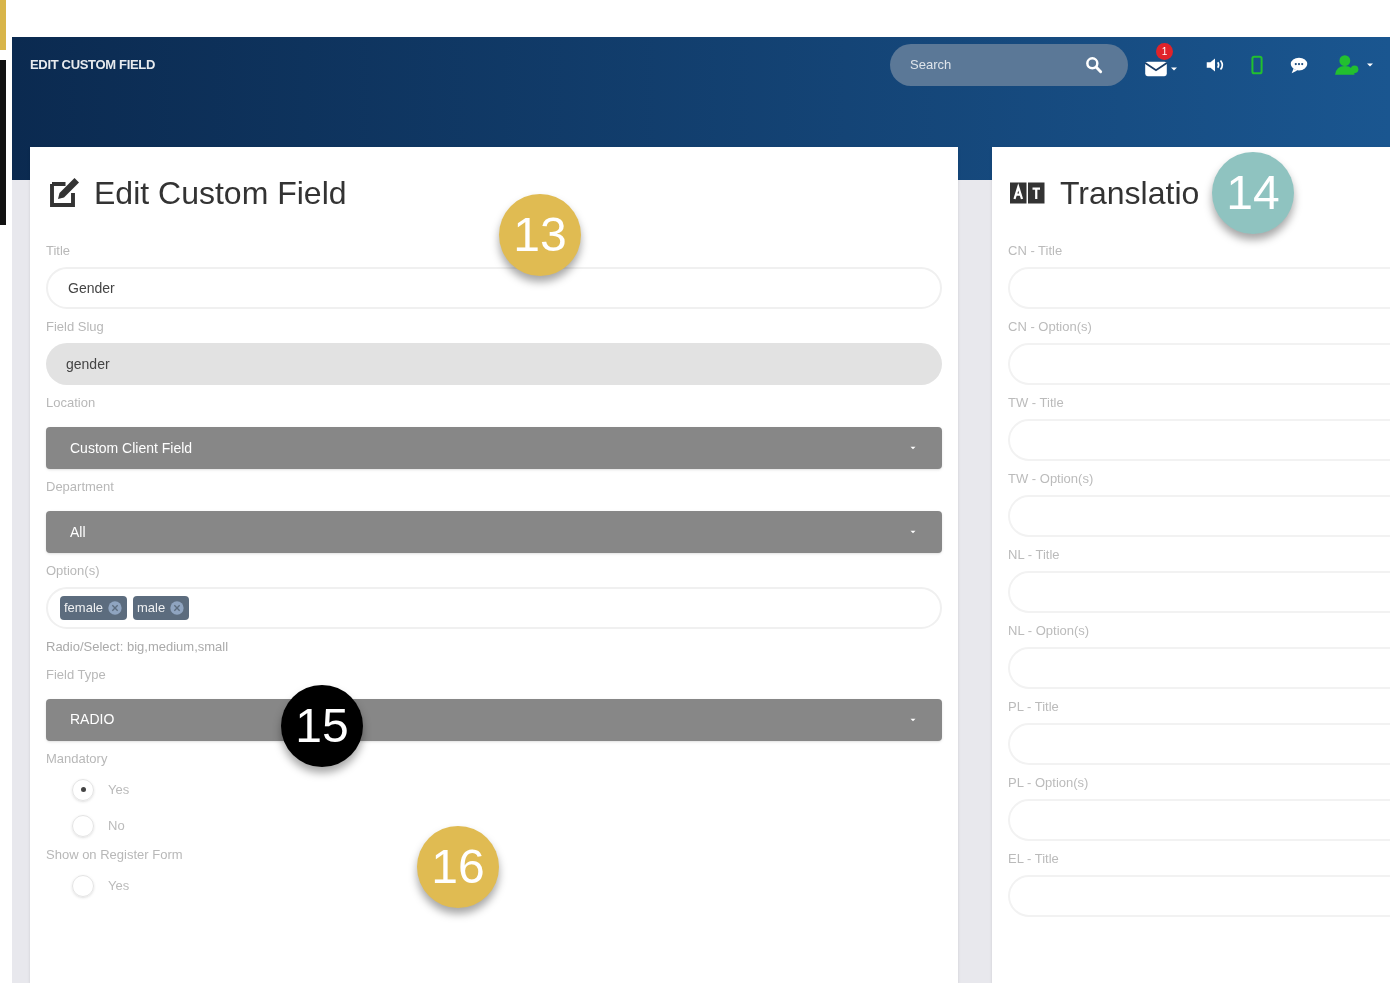  I want to click on page-title: EDIT CUSTOM FIELD, so click(92, 64).